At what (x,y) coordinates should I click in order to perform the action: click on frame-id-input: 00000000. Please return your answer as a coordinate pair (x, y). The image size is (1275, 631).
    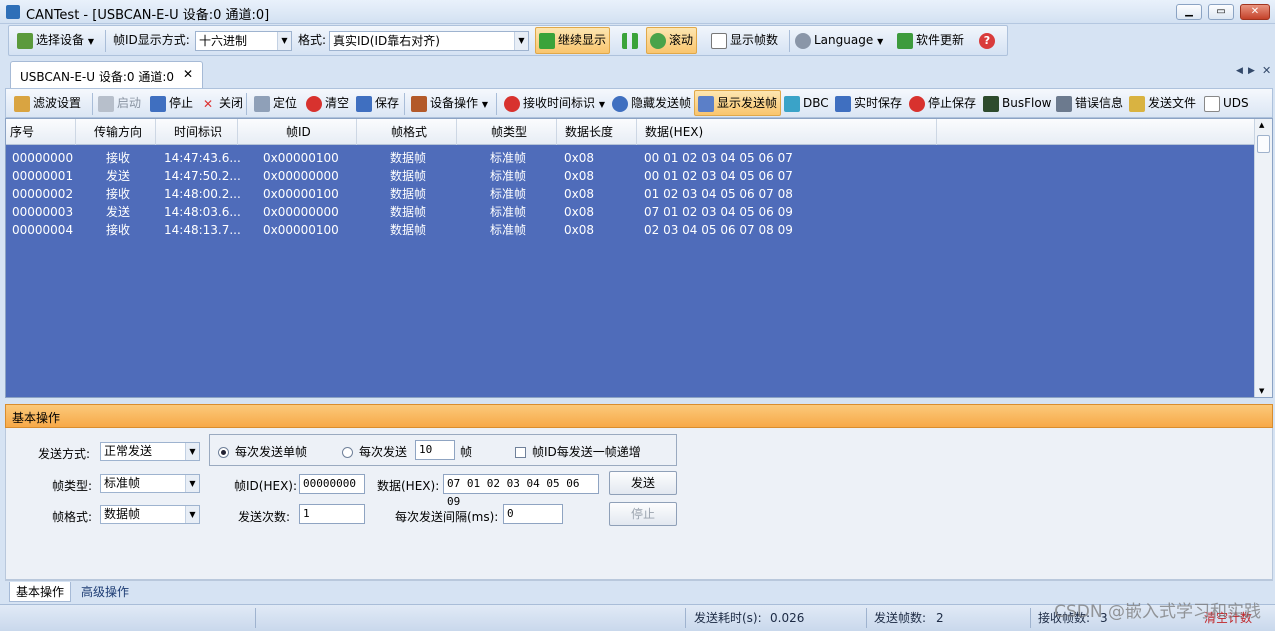
    Looking at the image, I should click on (332, 484).